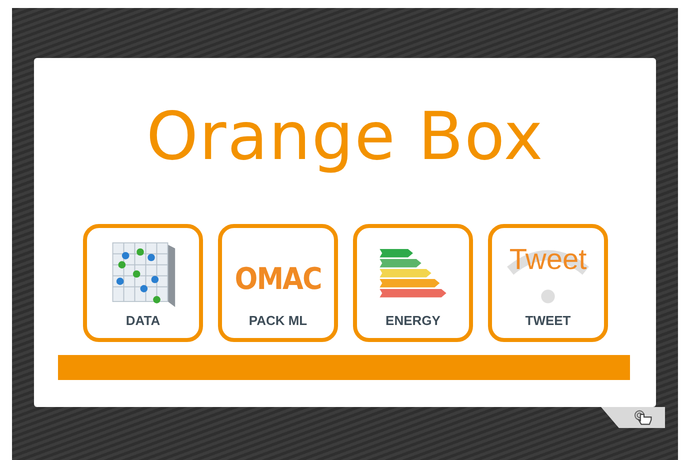  Describe the element at coordinates (548, 283) in the screenshot. I see `tile-button: Tweet TWEET` at that location.